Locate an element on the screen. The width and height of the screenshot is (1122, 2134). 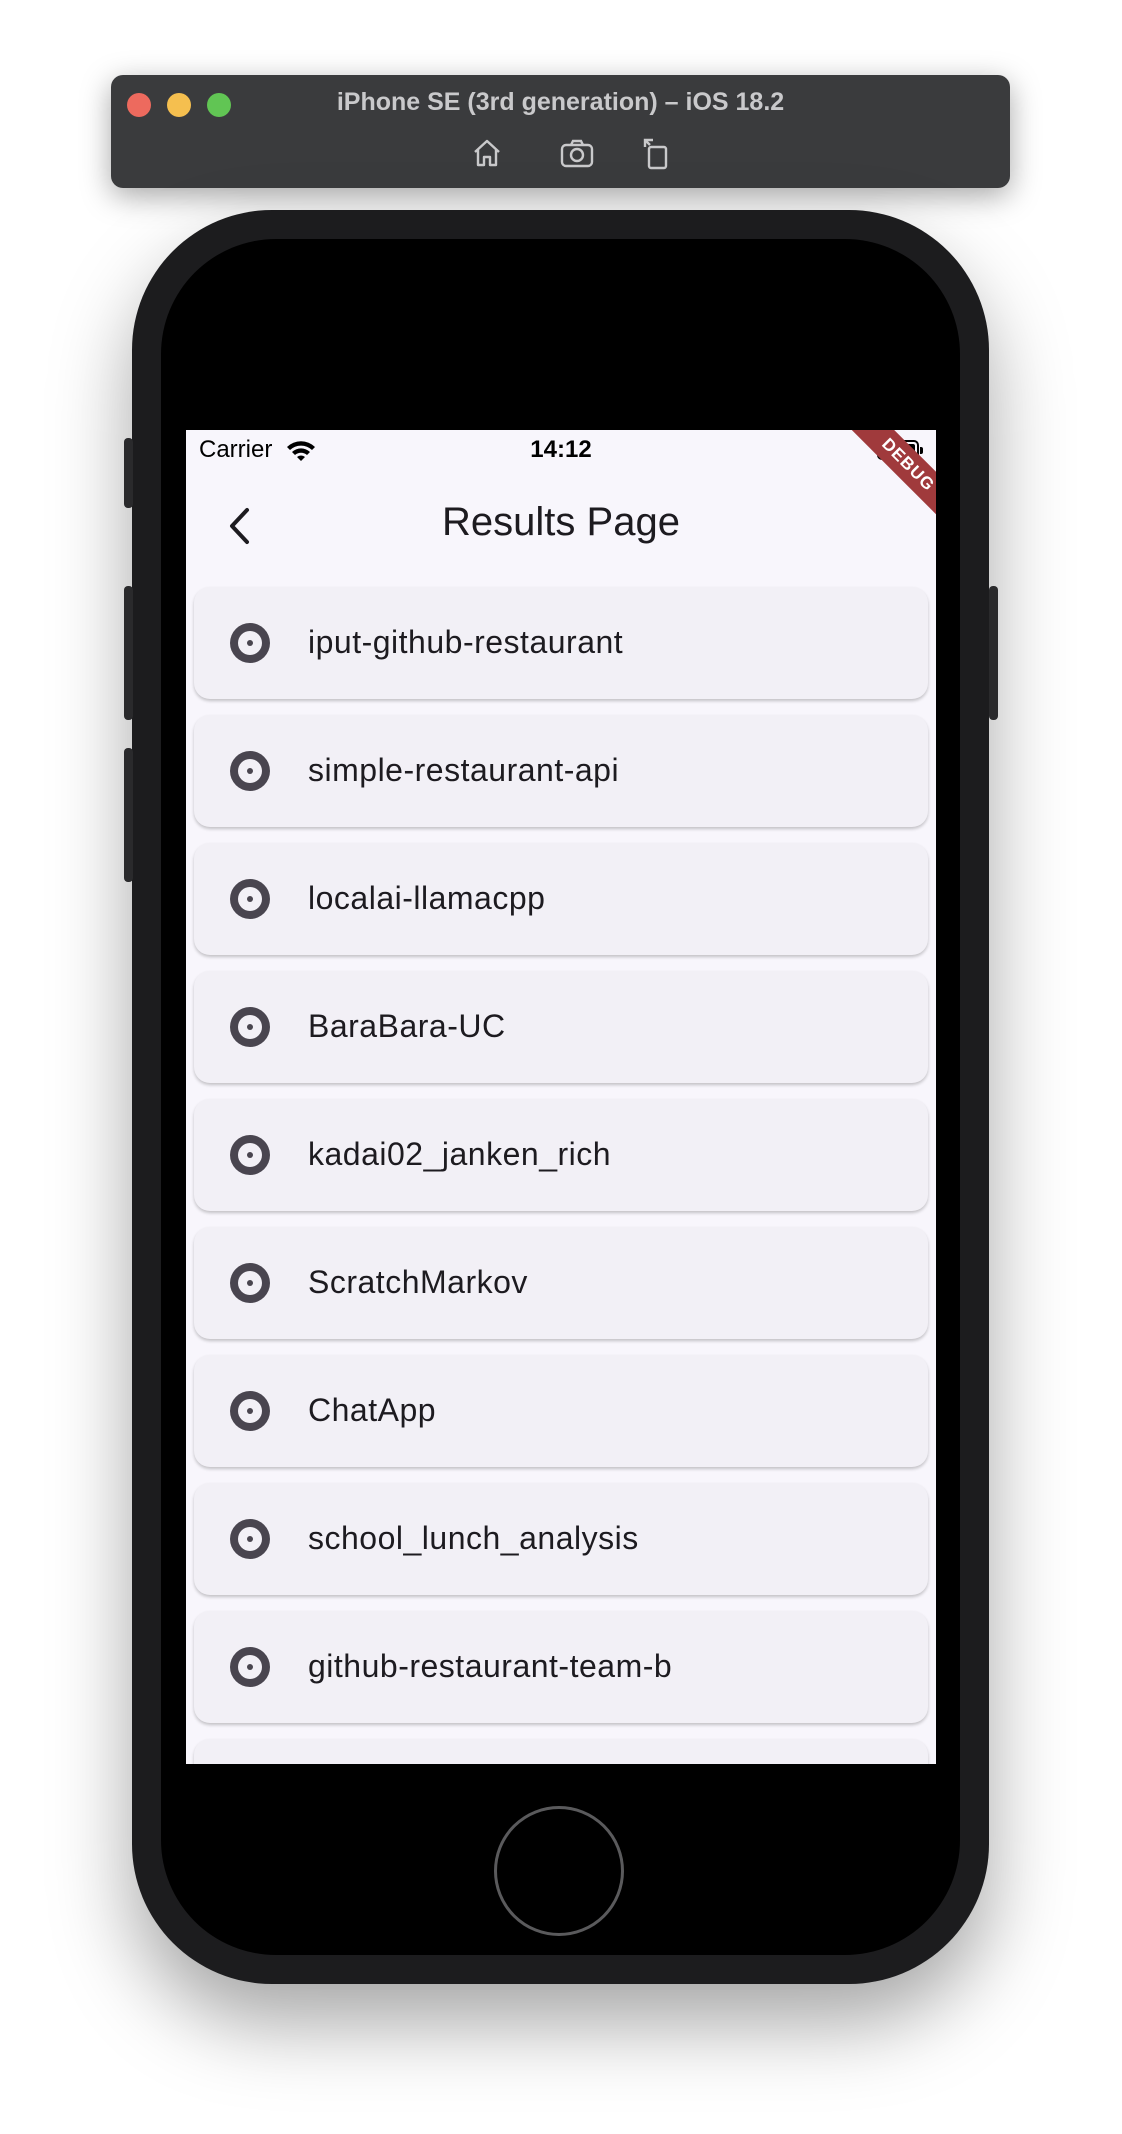
list-item-label: ChatApp is located at coordinates (372, 1410).